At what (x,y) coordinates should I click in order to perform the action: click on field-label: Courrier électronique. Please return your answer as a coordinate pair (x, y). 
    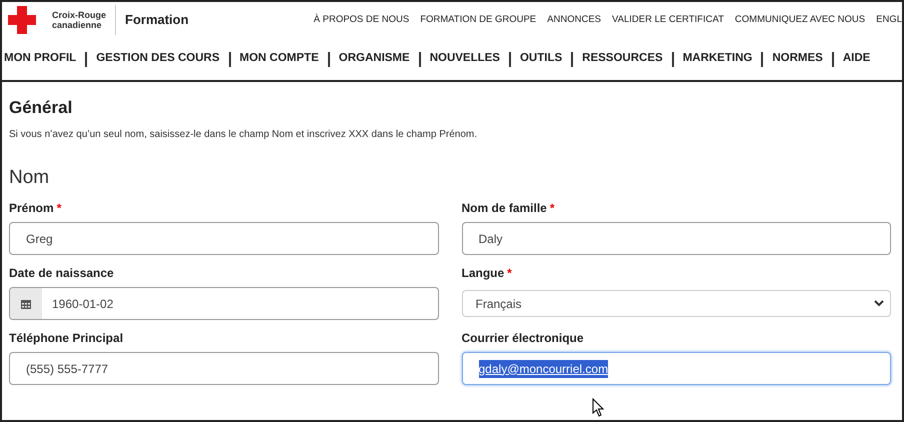
    Looking at the image, I should click on (523, 338).